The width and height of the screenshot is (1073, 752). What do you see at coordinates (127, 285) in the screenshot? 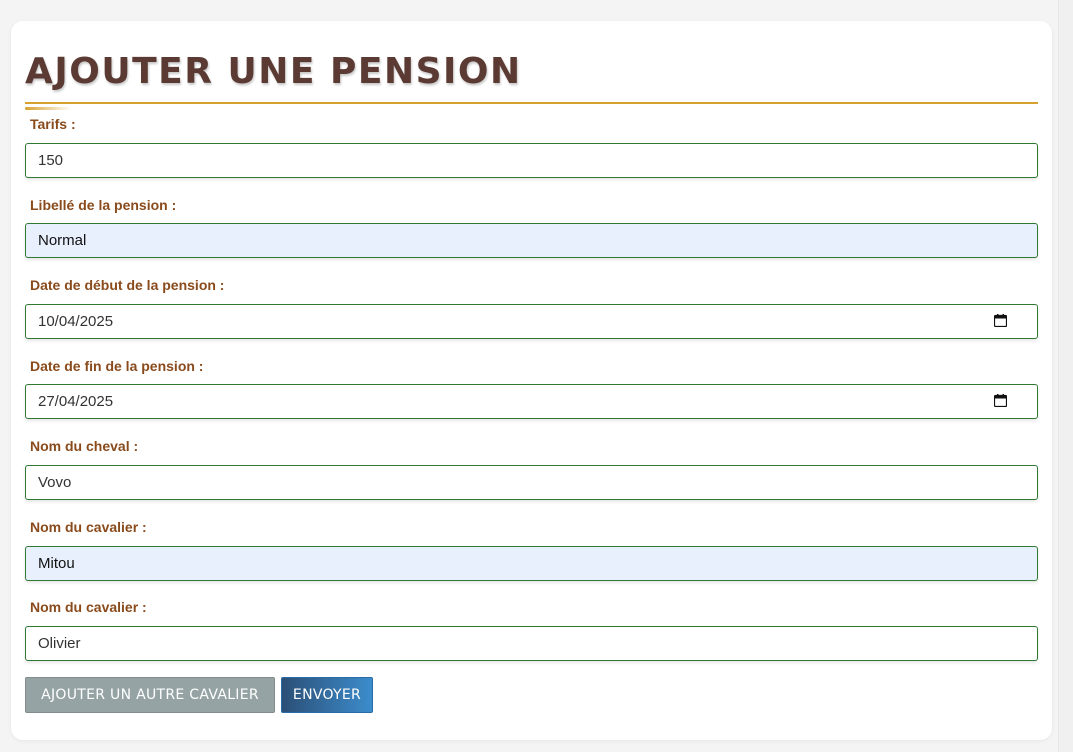
I see `date-debut-label: Date de début de la pension :` at bounding box center [127, 285].